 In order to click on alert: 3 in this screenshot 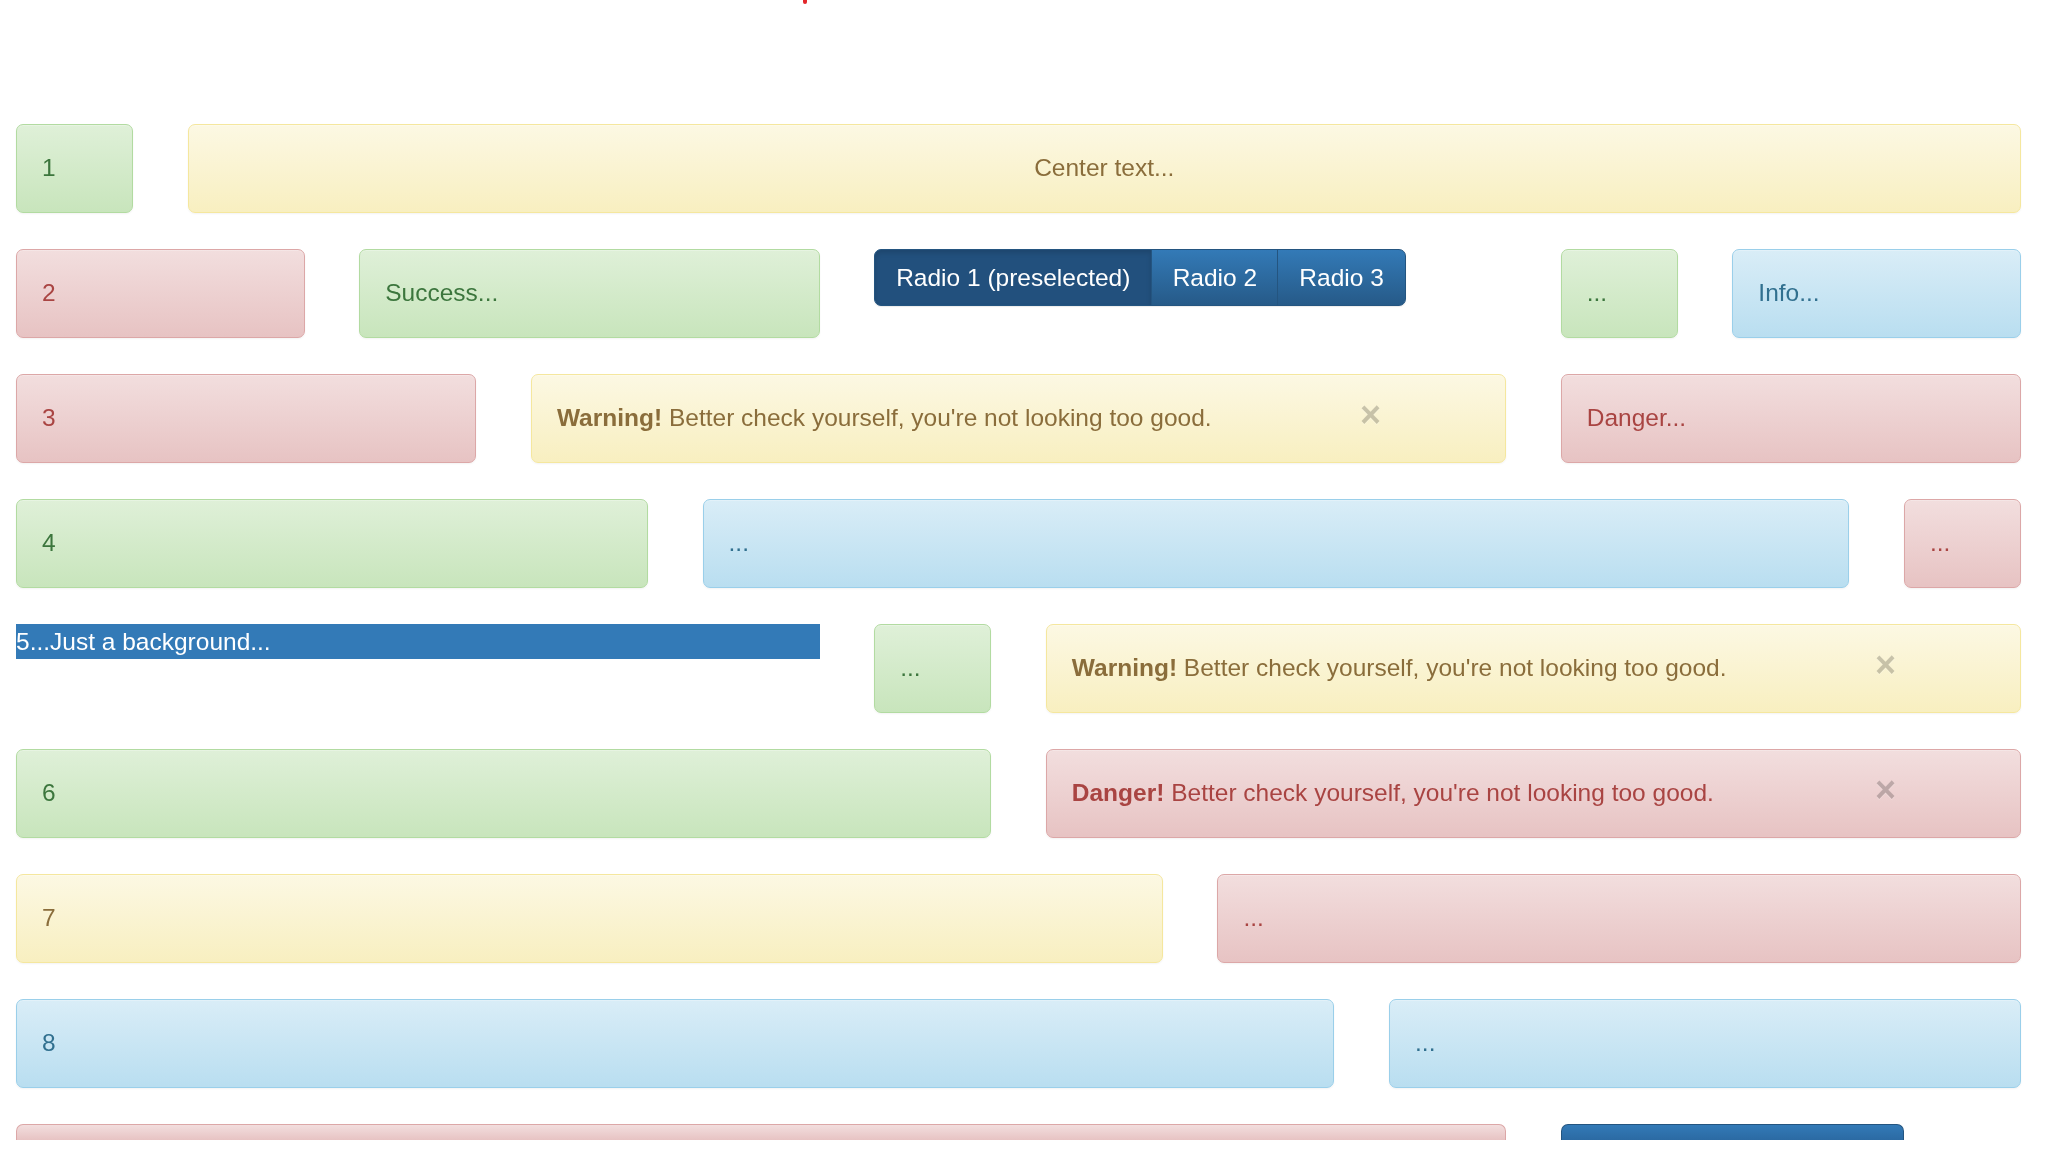, I will do `click(246, 418)`.